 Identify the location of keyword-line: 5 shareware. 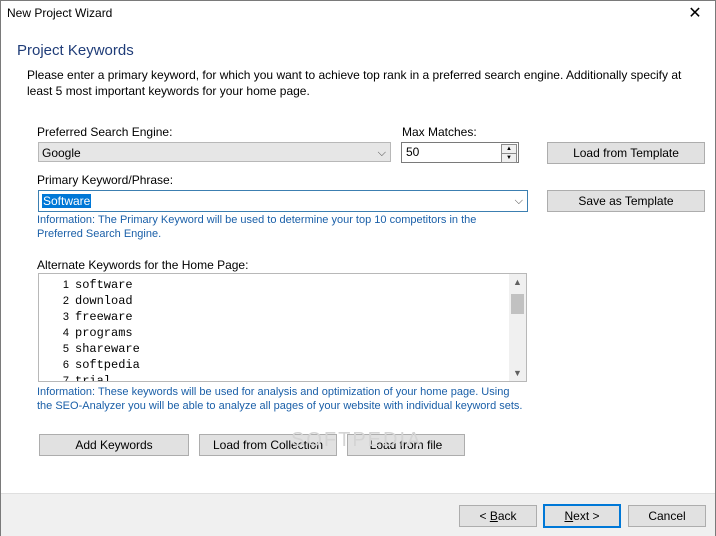
(274, 349).